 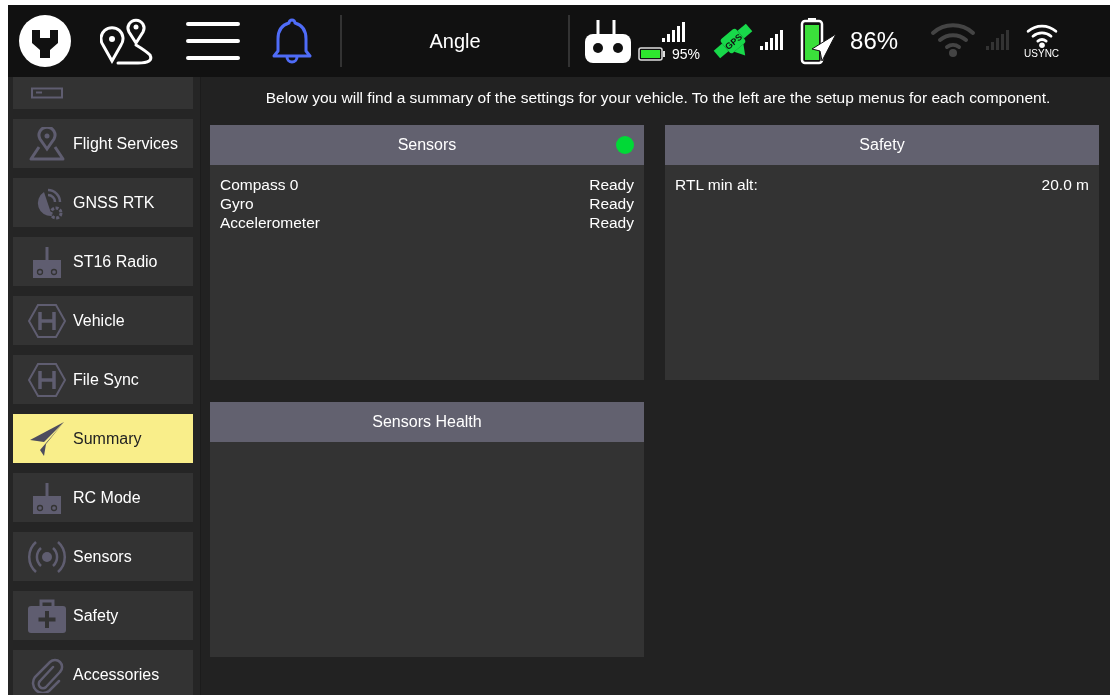 I want to click on battery-icon, so click(x=652, y=54).